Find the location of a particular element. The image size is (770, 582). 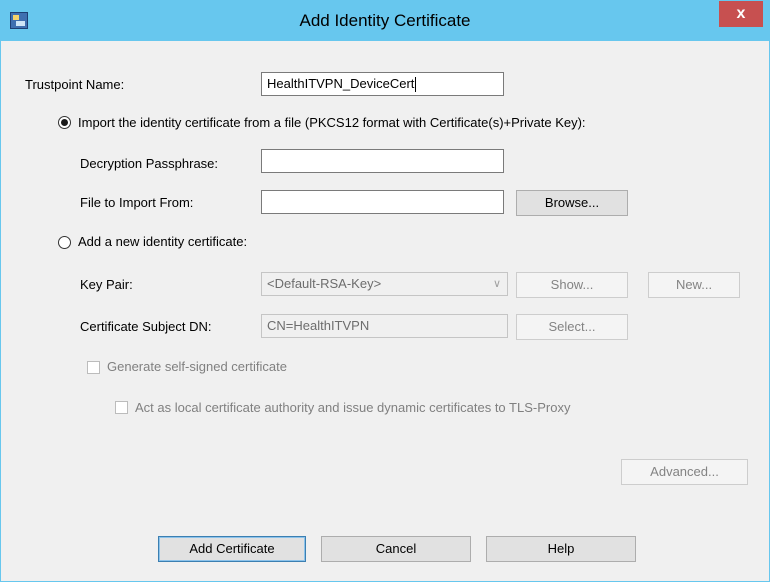

close-button: x is located at coordinates (741, 14).